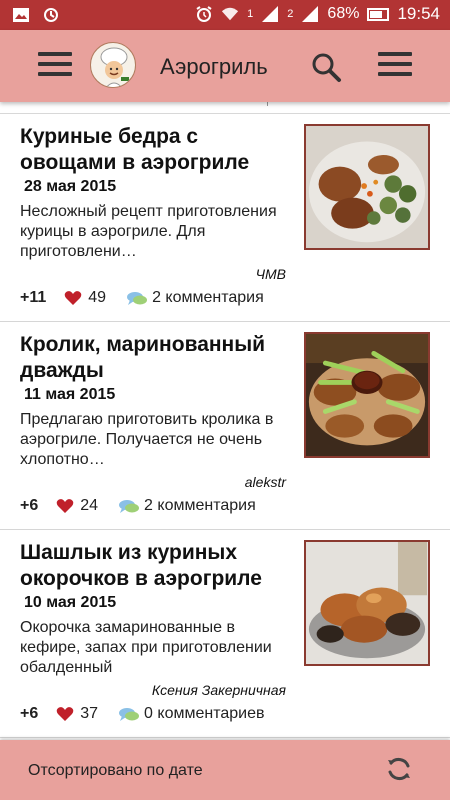 Image resolution: width=450 pixels, height=800 pixels. Describe the element at coordinates (21, 15) in the screenshot. I see `gallery-icon` at that location.